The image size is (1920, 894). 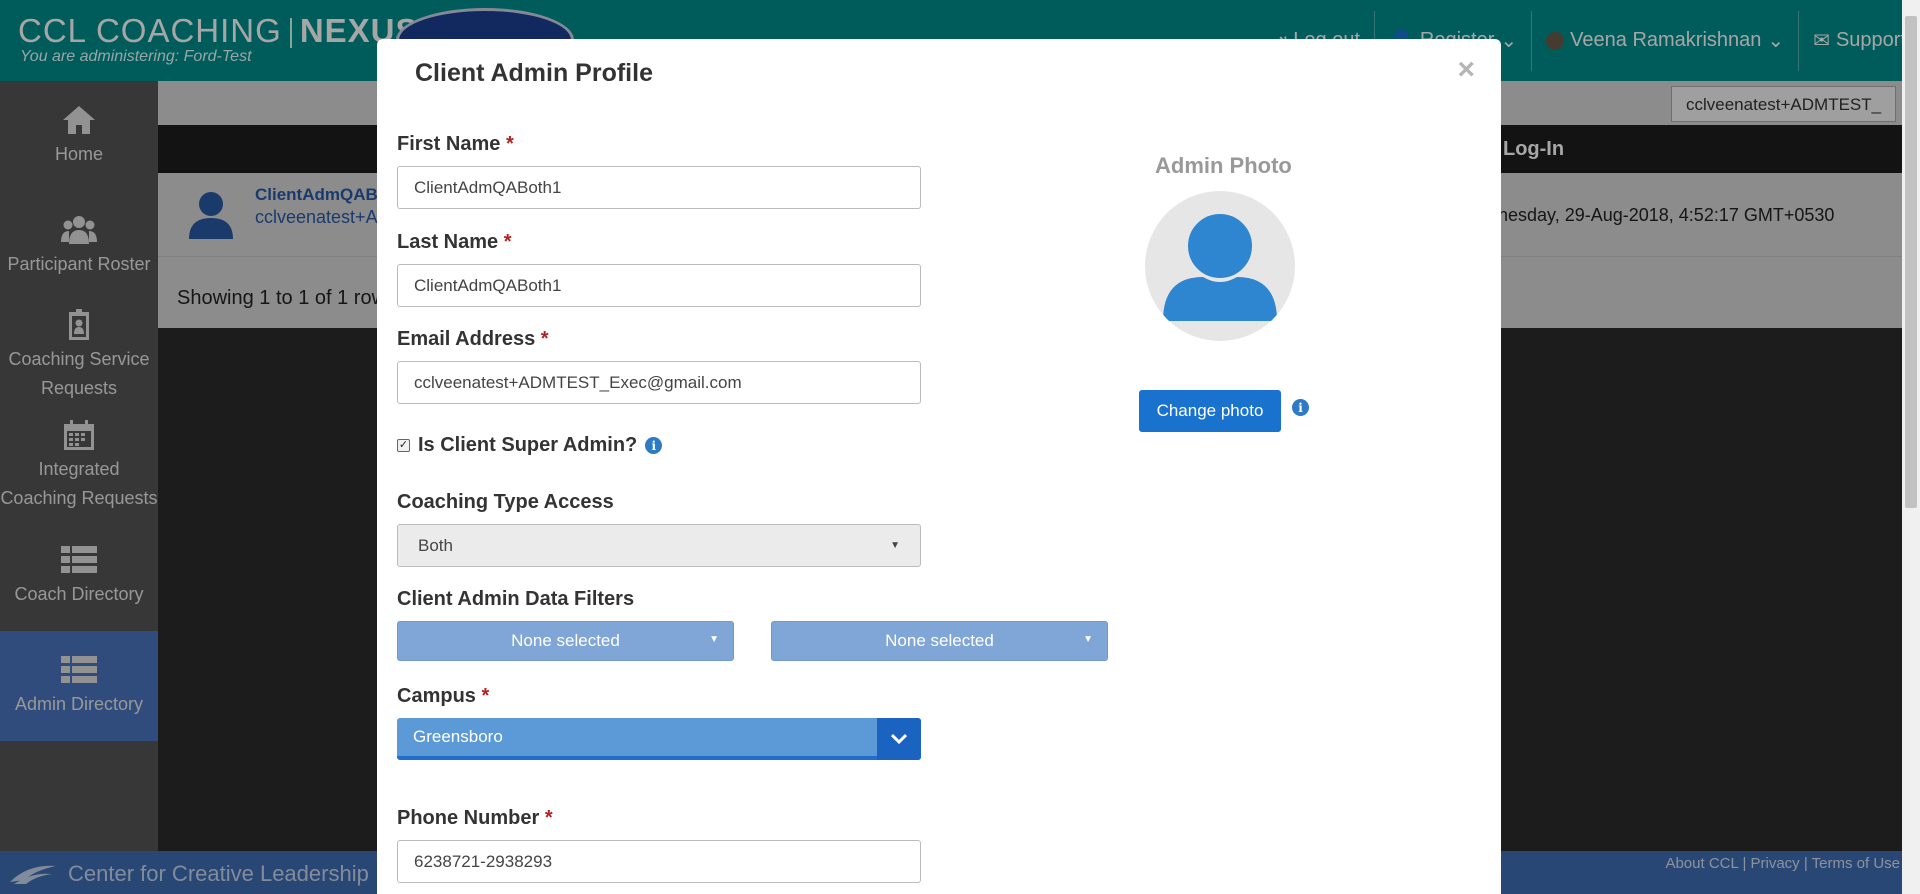 I want to click on email-label: Email Address *, so click(x=473, y=339).